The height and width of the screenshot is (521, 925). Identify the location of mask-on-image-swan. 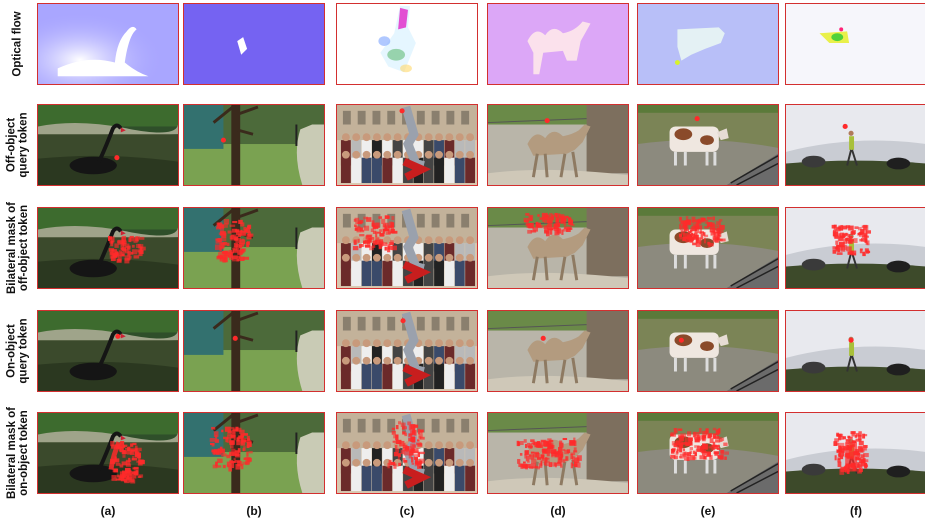
(108, 453).